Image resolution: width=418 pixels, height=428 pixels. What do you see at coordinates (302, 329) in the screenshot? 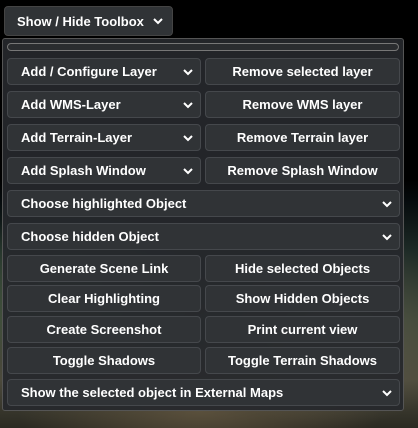
I see `print-current-view-button: Print current view` at bounding box center [302, 329].